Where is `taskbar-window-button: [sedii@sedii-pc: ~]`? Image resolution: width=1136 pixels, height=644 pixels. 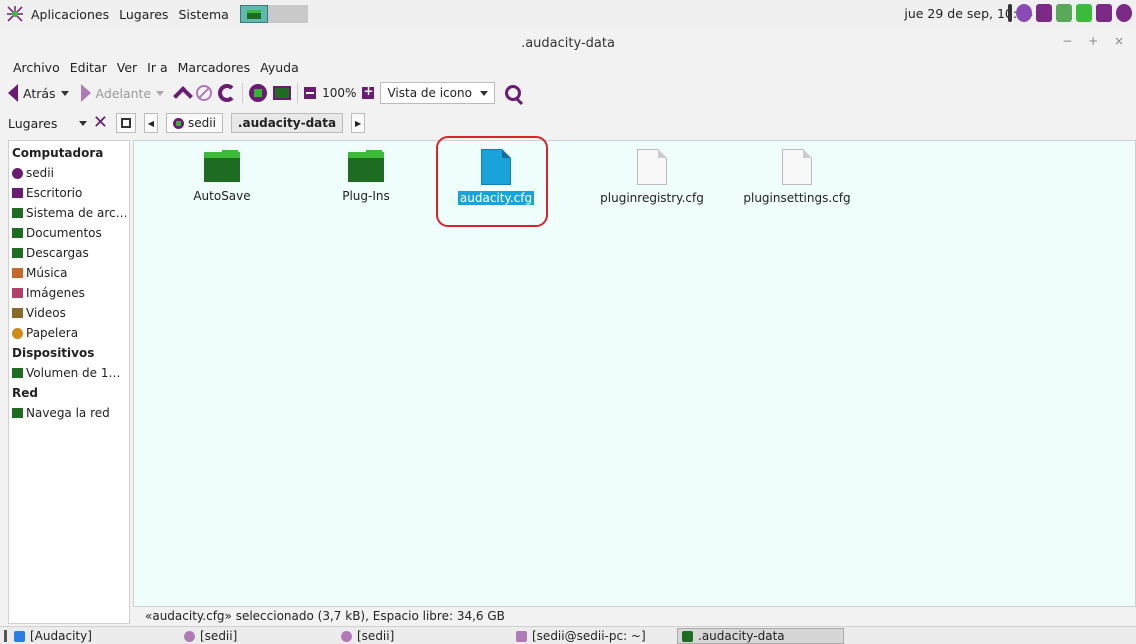
taskbar-window-button: [sedii@sedii-pc: ~] is located at coordinates (581, 636).